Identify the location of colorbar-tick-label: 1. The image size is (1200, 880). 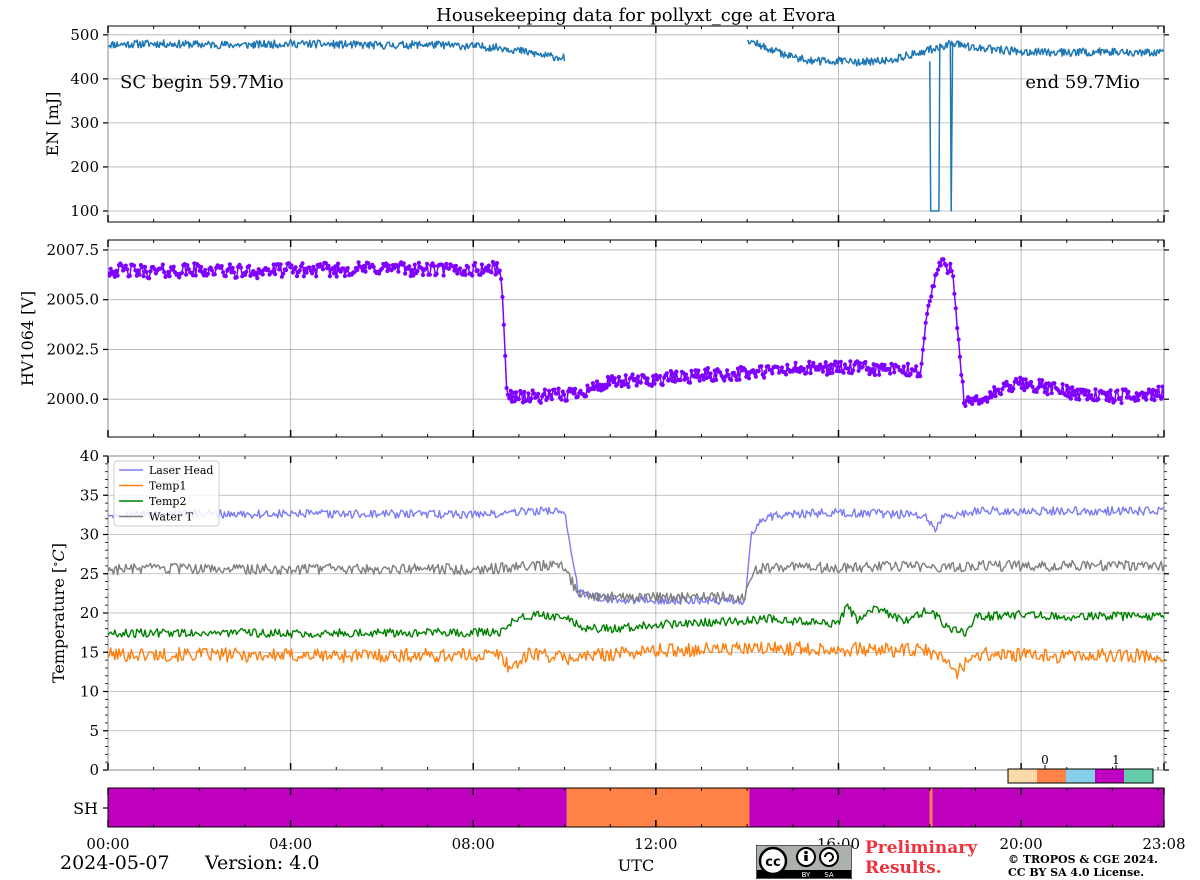
(1116, 760).